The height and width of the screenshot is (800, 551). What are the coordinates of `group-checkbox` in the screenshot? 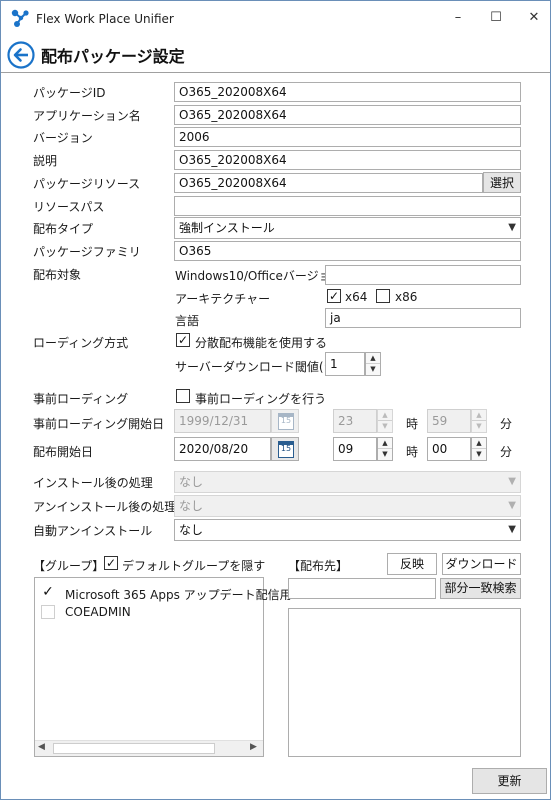 It's located at (48, 612).